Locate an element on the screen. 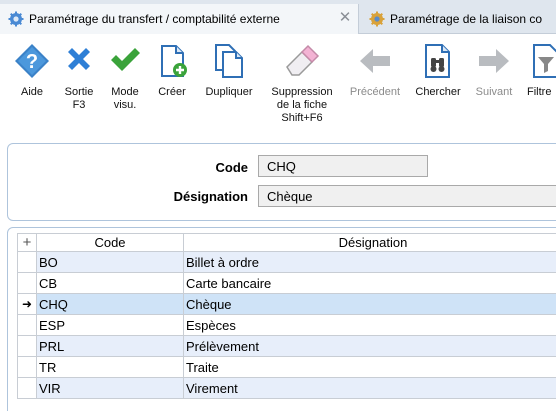 Image resolution: width=556 pixels, height=411 pixels. cell-code: PRL is located at coordinates (110, 346).